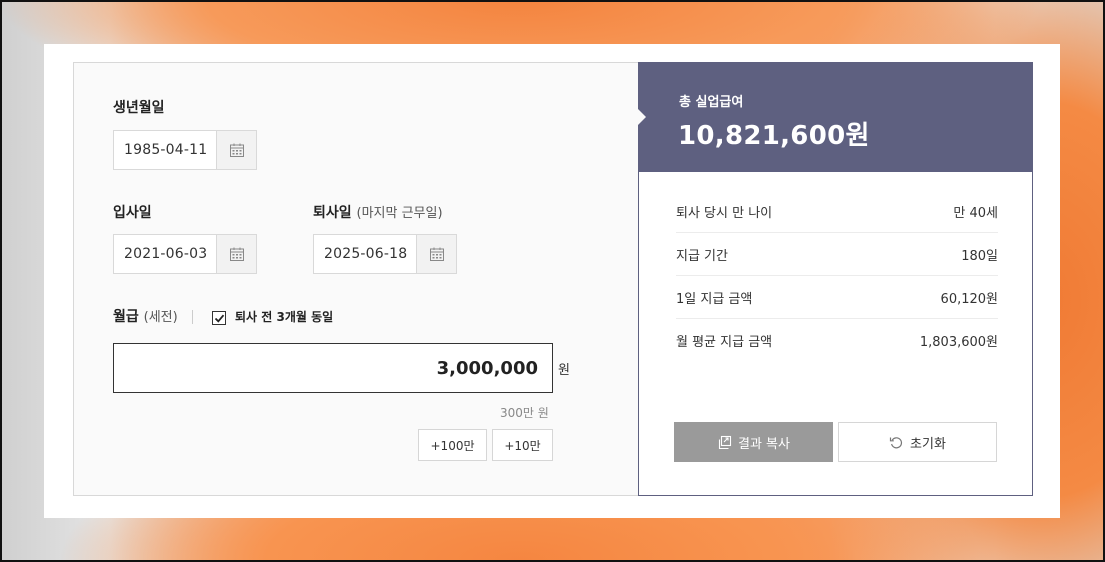 The image size is (1105, 562). I want to click on copy-result-button: 결과 복사, so click(753, 442).